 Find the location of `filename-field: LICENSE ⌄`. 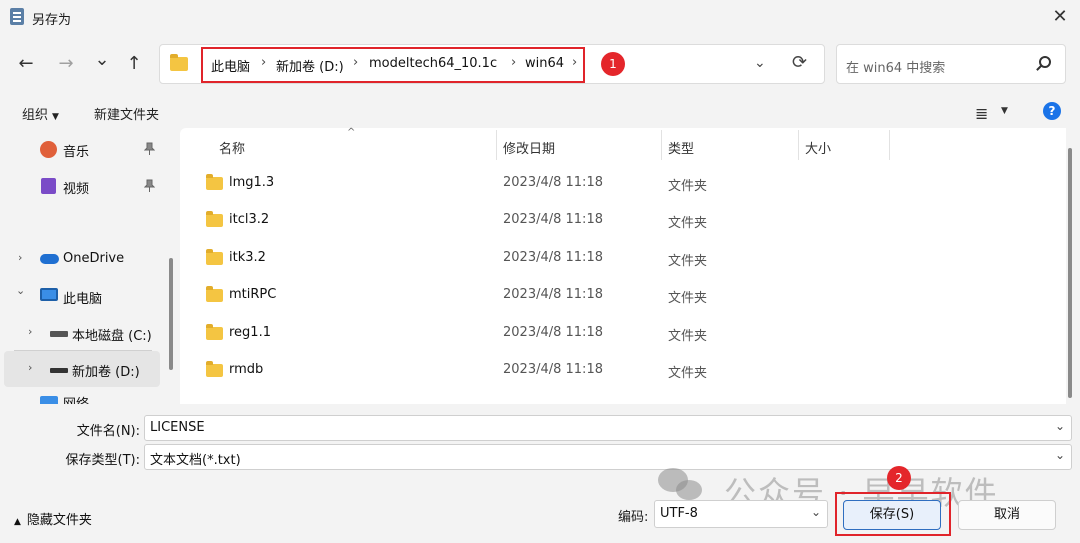

filename-field: LICENSE ⌄ is located at coordinates (608, 428).